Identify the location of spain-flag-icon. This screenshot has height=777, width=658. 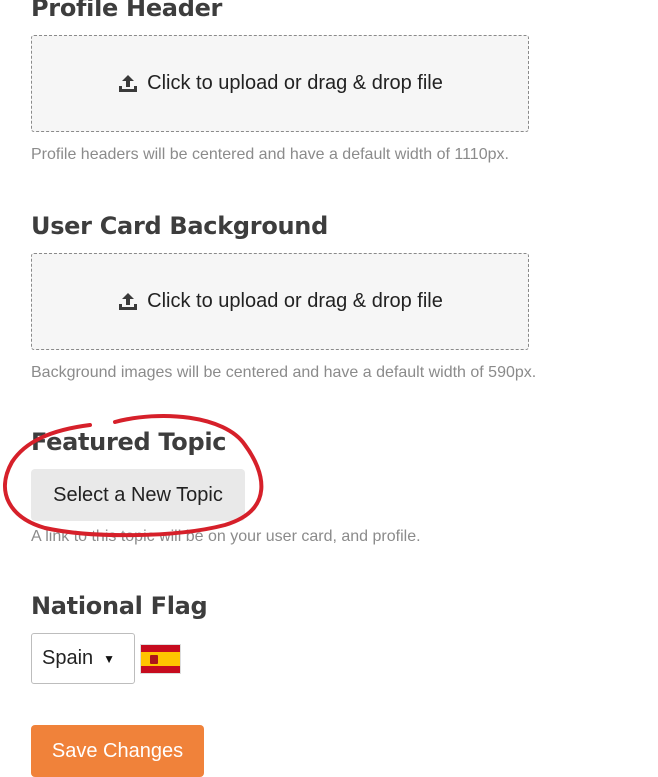
(160, 659).